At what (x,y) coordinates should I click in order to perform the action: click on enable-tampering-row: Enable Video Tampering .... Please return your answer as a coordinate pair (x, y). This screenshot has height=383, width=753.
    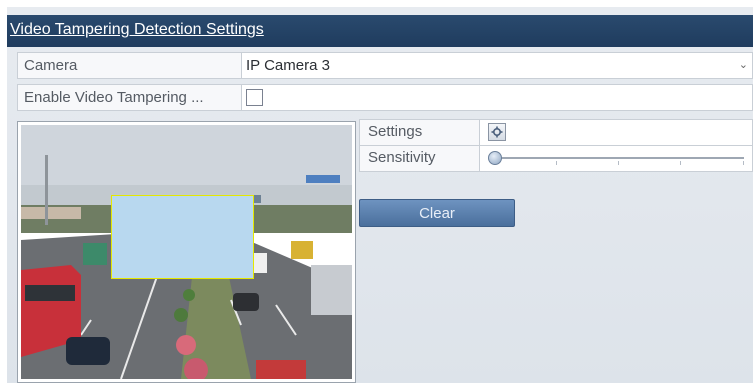
    Looking at the image, I should click on (385, 97).